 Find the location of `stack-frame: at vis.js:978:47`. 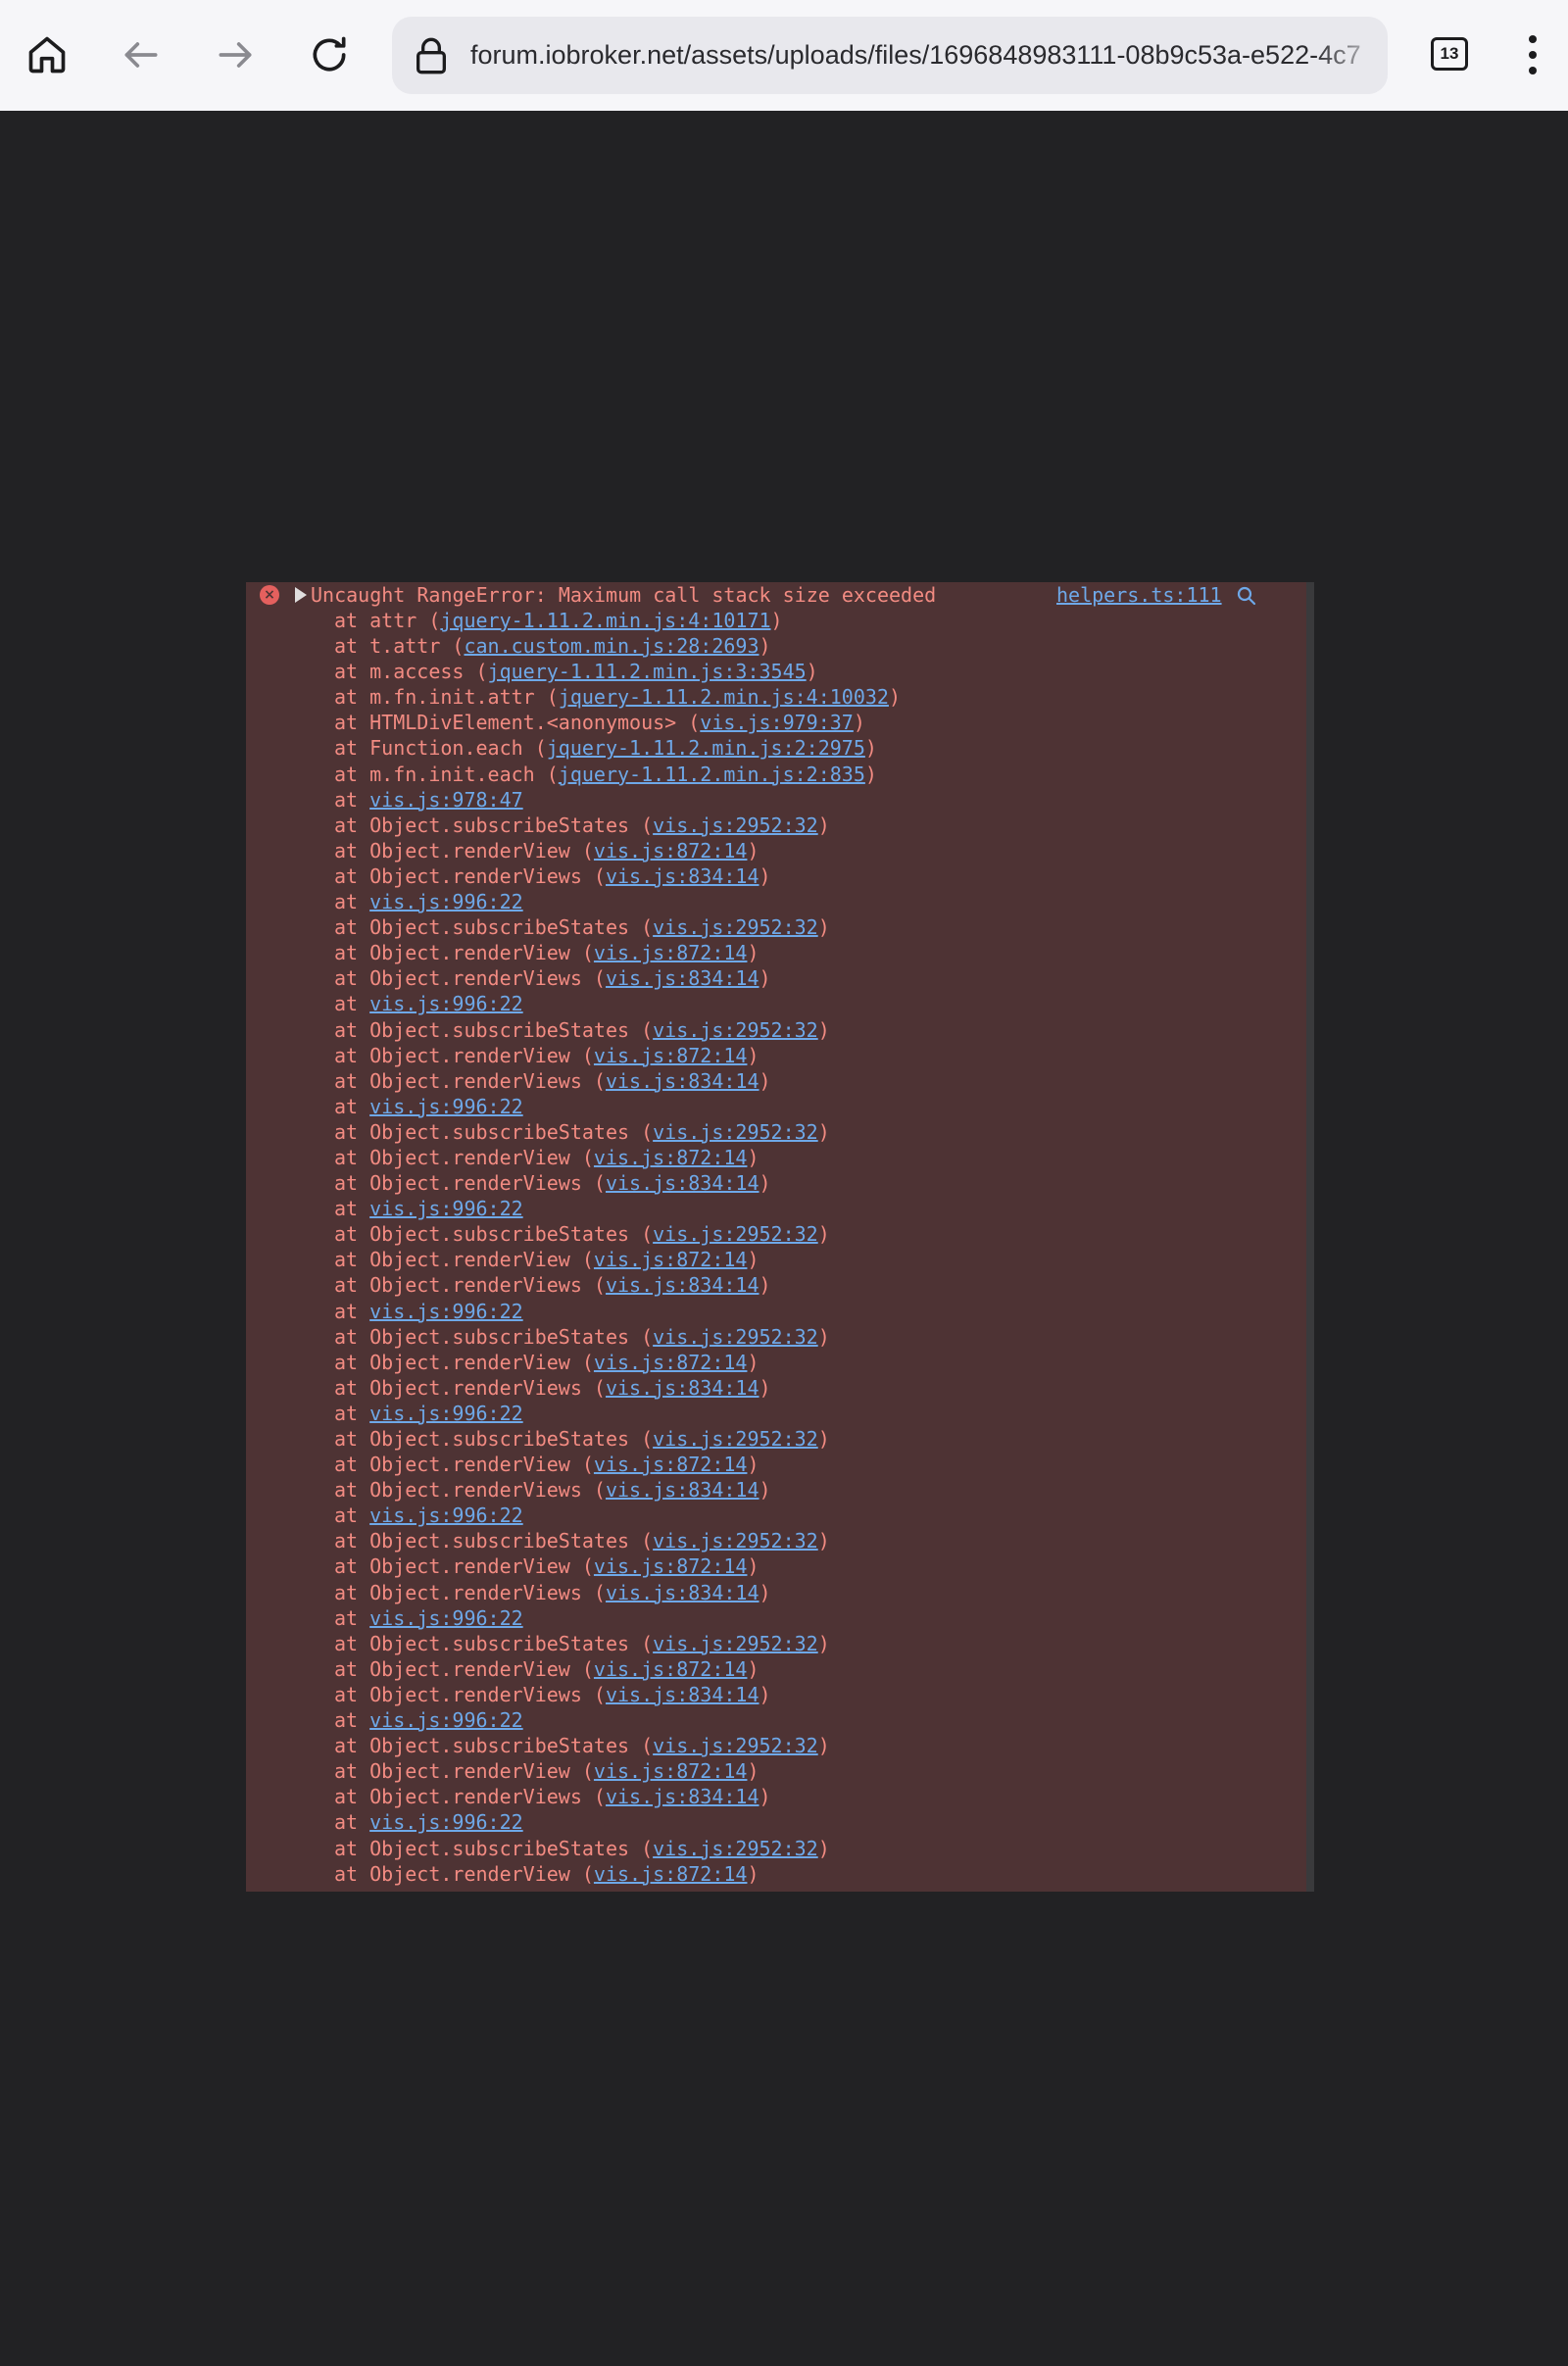

stack-frame: at vis.js:978:47 is located at coordinates (617, 800).